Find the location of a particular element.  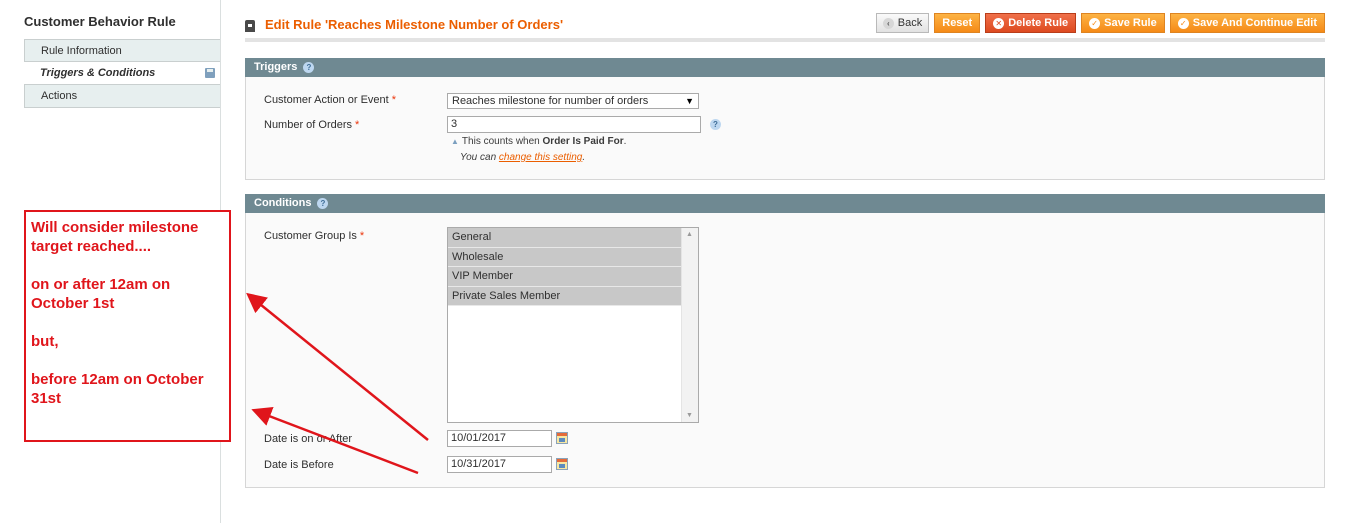

action-event-value: Reaches milestone for number of orders is located at coordinates (550, 101).